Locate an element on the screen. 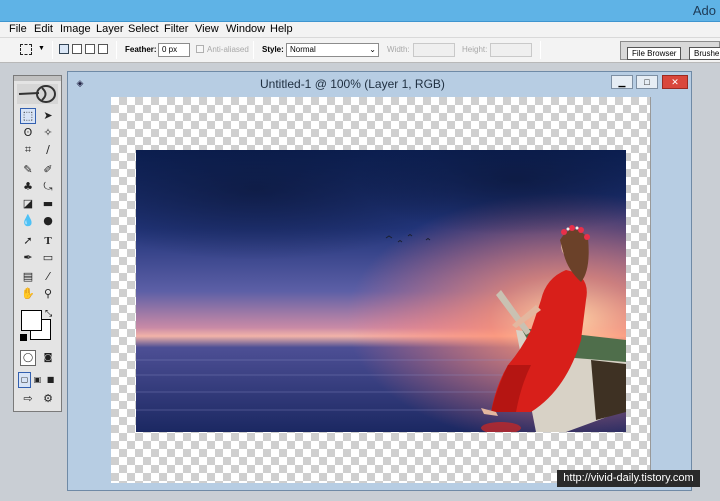 This screenshot has width=720, height=501. slice-tool-icon: ∕ is located at coordinates (48, 150).